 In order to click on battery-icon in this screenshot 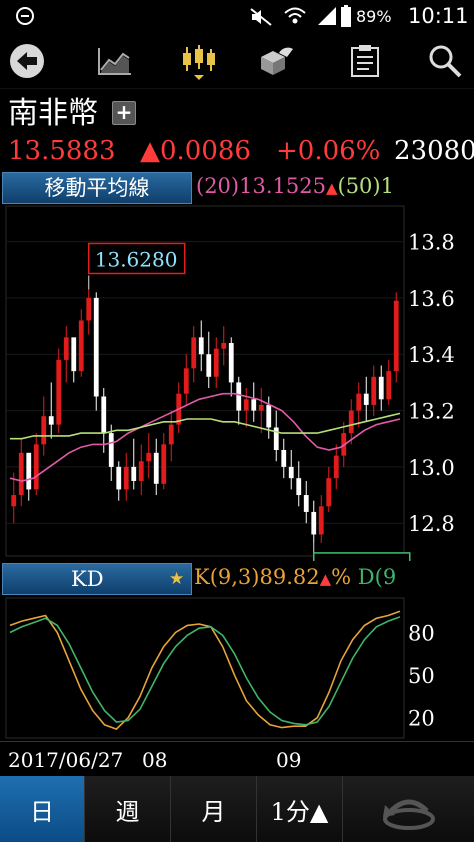, I will do `click(346, 16)`.